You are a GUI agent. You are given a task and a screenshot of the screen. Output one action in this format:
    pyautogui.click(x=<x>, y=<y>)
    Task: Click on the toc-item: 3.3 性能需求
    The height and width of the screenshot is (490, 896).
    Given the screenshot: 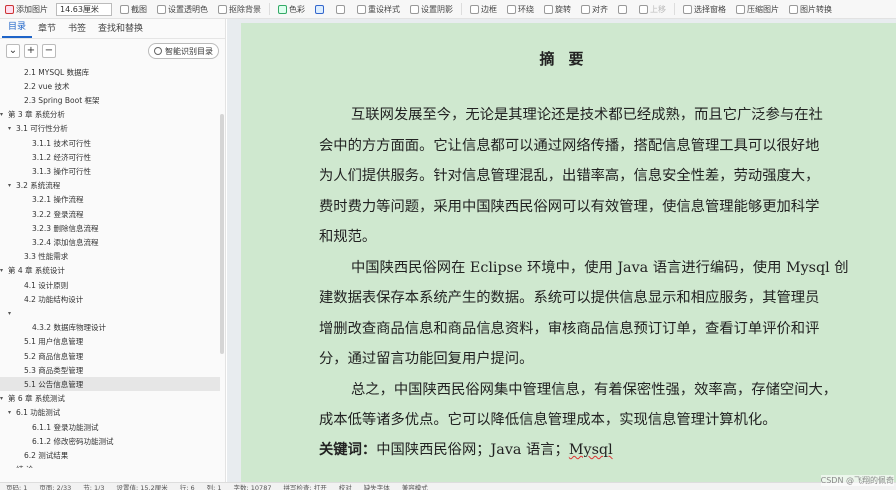 What is the action you would take?
    pyautogui.click(x=110, y=257)
    